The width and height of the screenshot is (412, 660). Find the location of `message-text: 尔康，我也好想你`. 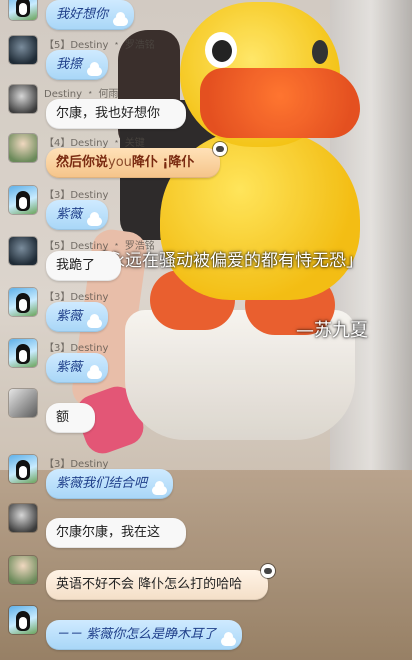

message-text: 尔康，我也好想你 is located at coordinates (108, 113).